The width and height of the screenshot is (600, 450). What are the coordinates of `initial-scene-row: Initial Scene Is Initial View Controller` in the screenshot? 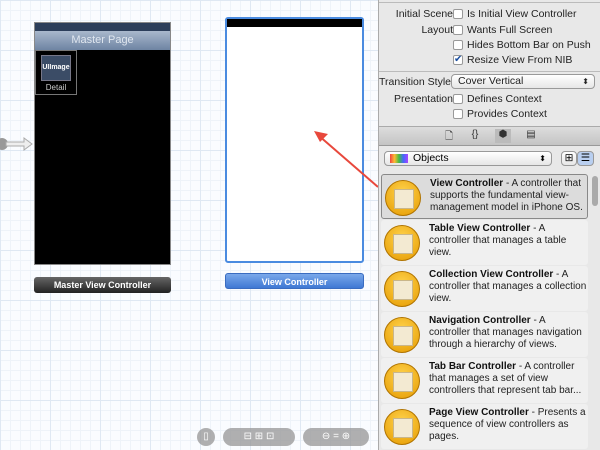 It's located at (489, 14).